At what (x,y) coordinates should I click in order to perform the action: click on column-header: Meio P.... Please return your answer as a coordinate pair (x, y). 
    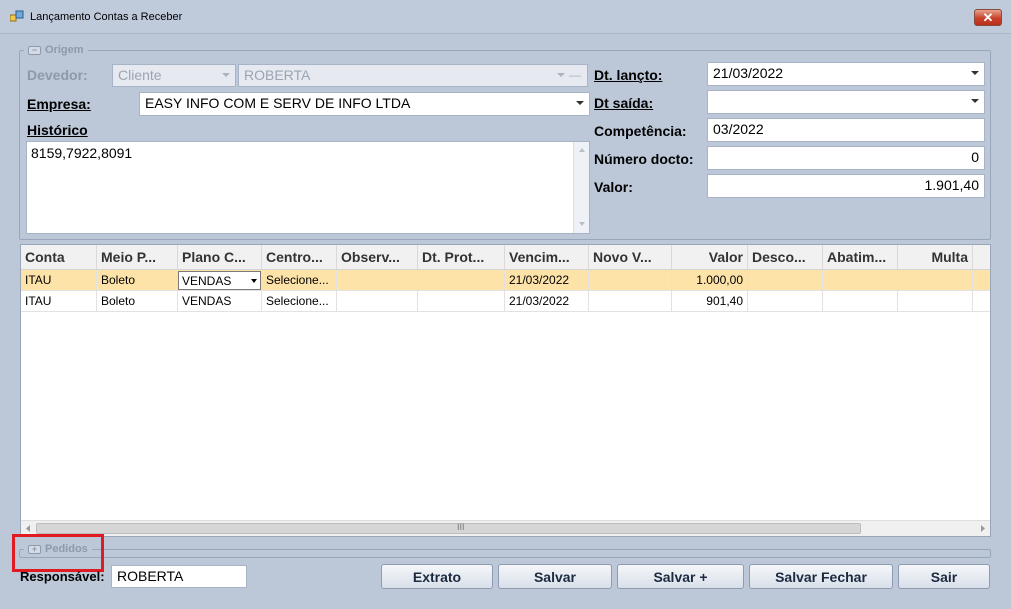
    Looking at the image, I should click on (137, 257).